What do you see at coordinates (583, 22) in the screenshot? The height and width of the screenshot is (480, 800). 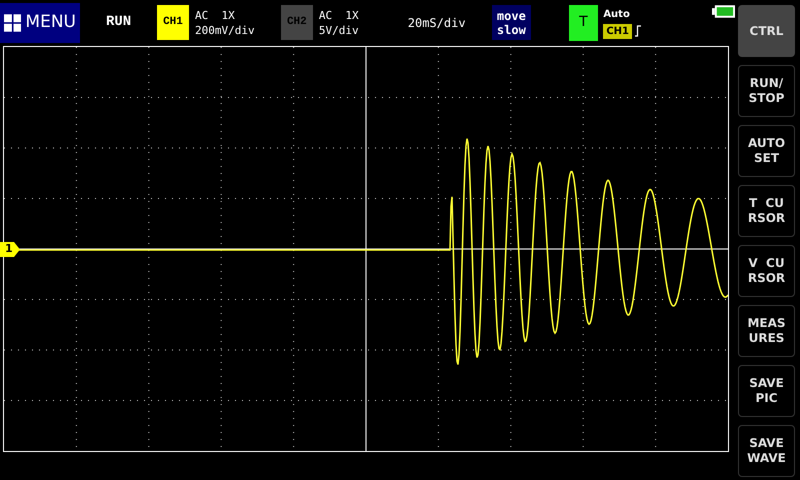 I see `trigger-badge: T` at bounding box center [583, 22].